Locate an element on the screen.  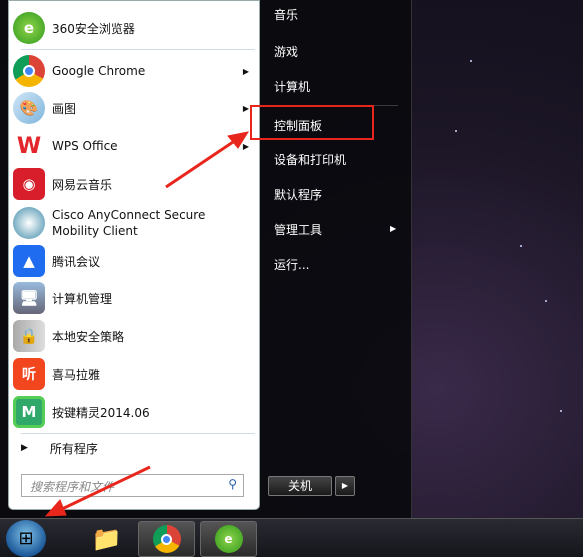
chrome-icon is located at coordinates (166, 539).